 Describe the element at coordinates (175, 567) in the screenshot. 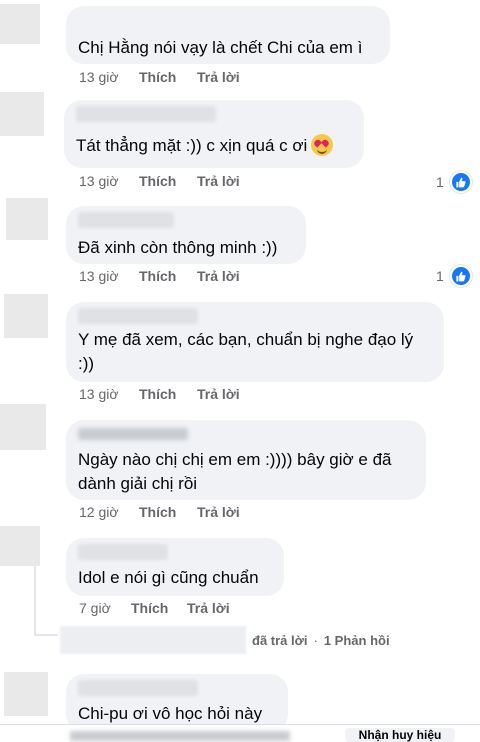

I see `comment-bubble: Idol e nói gì cũng chuẩn` at that location.